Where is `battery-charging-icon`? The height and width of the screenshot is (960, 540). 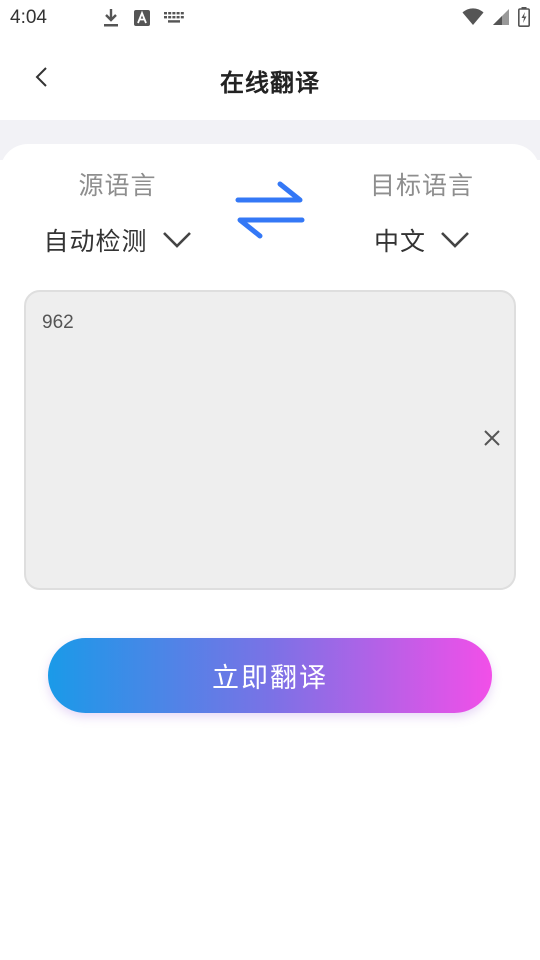 battery-charging-icon is located at coordinates (524, 17).